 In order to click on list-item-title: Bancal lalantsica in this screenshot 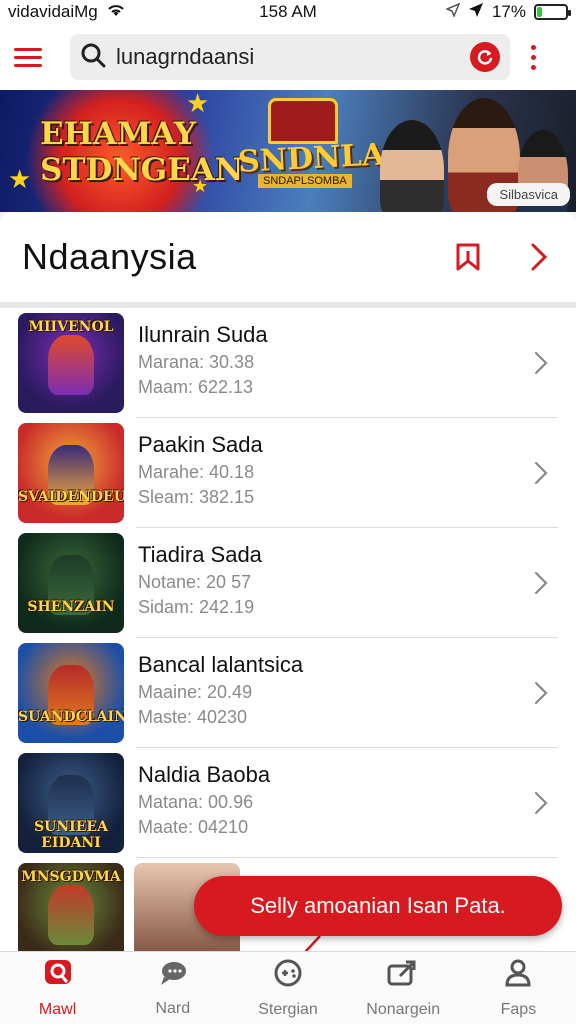, I will do `click(221, 664)`.